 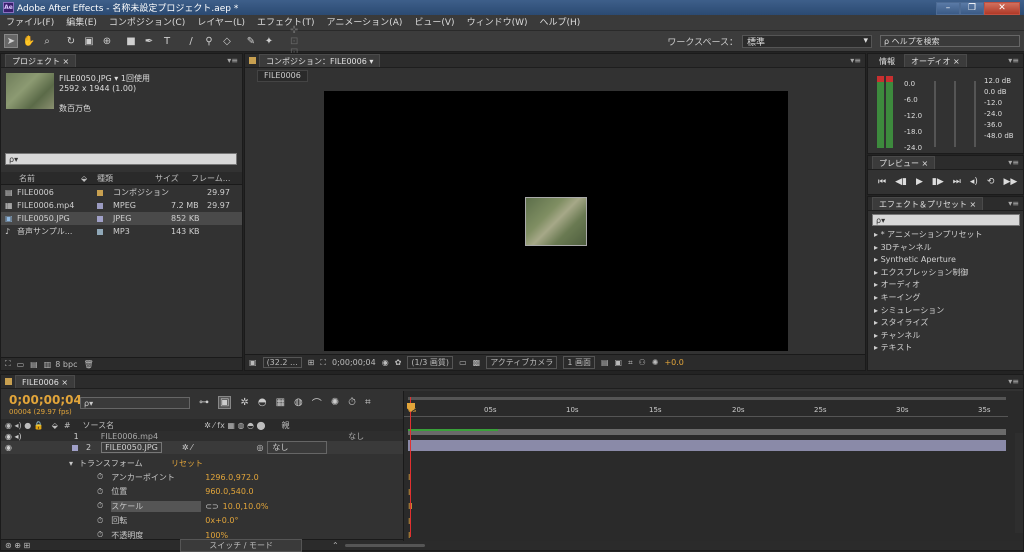 What do you see at coordinates (972, 8) in the screenshot?
I see `maximize-button: ❐` at bounding box center [972, 8].